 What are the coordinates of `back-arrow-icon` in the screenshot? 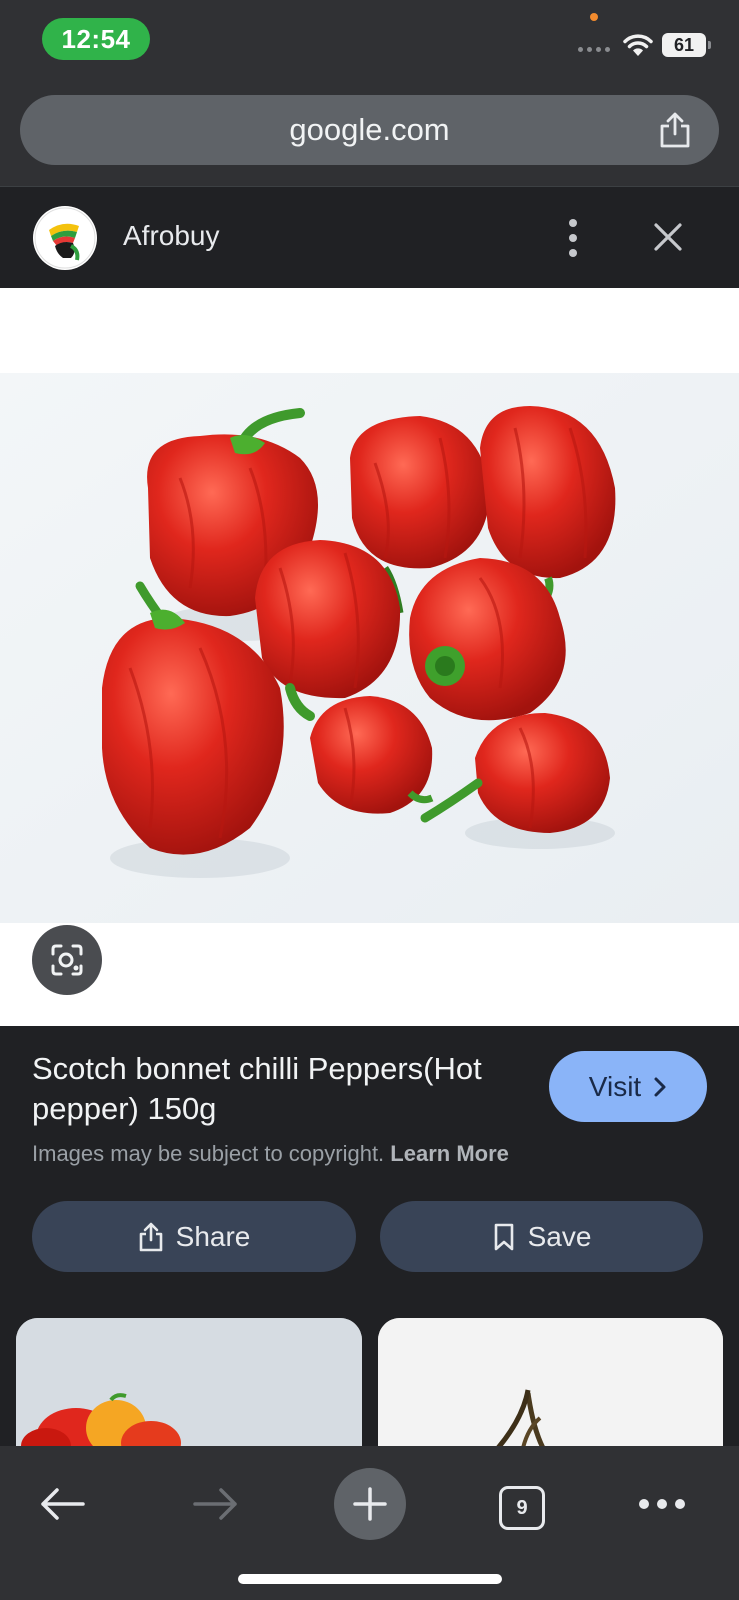 It's located at (63, 1504).